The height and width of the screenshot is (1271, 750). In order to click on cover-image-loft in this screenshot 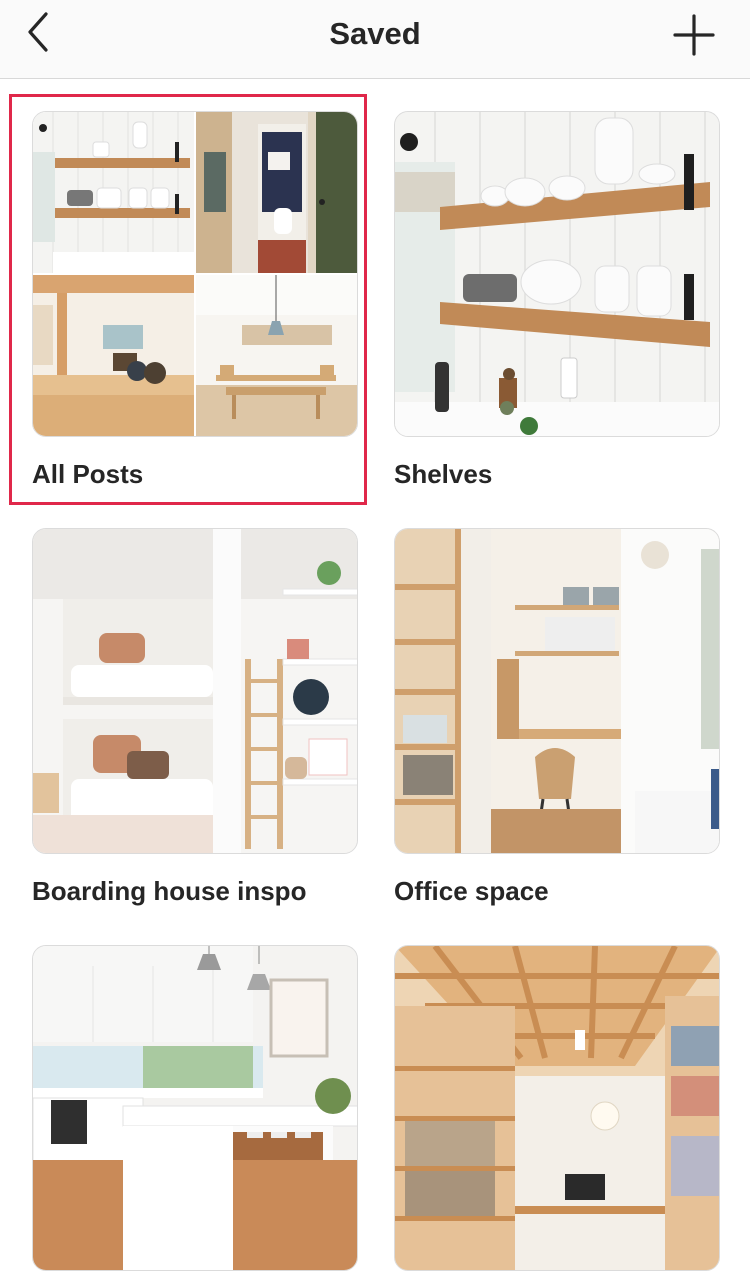, I will do `click(113, 355)`.